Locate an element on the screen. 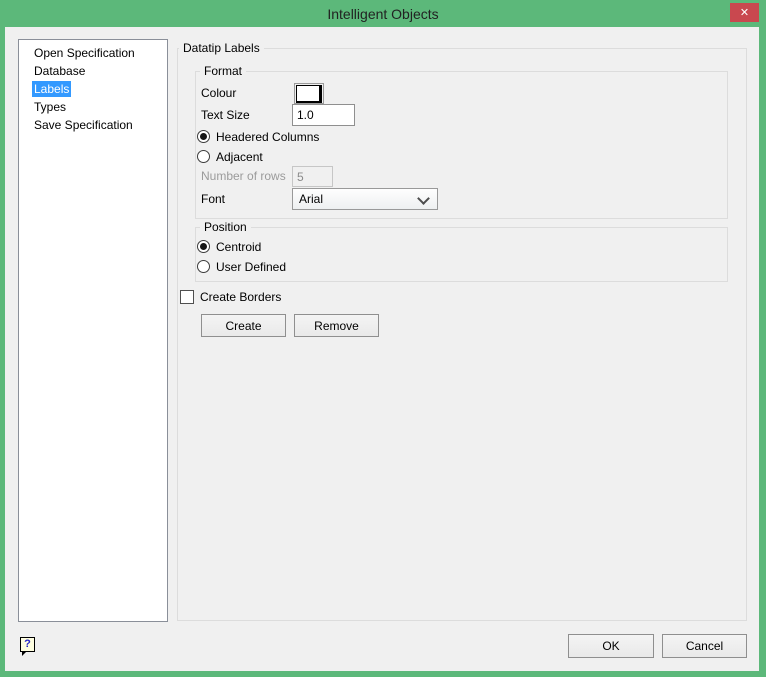 The width and height of the screenshot is (766, 677). text-size-label: Text Size is located at coordinates (225, 115).